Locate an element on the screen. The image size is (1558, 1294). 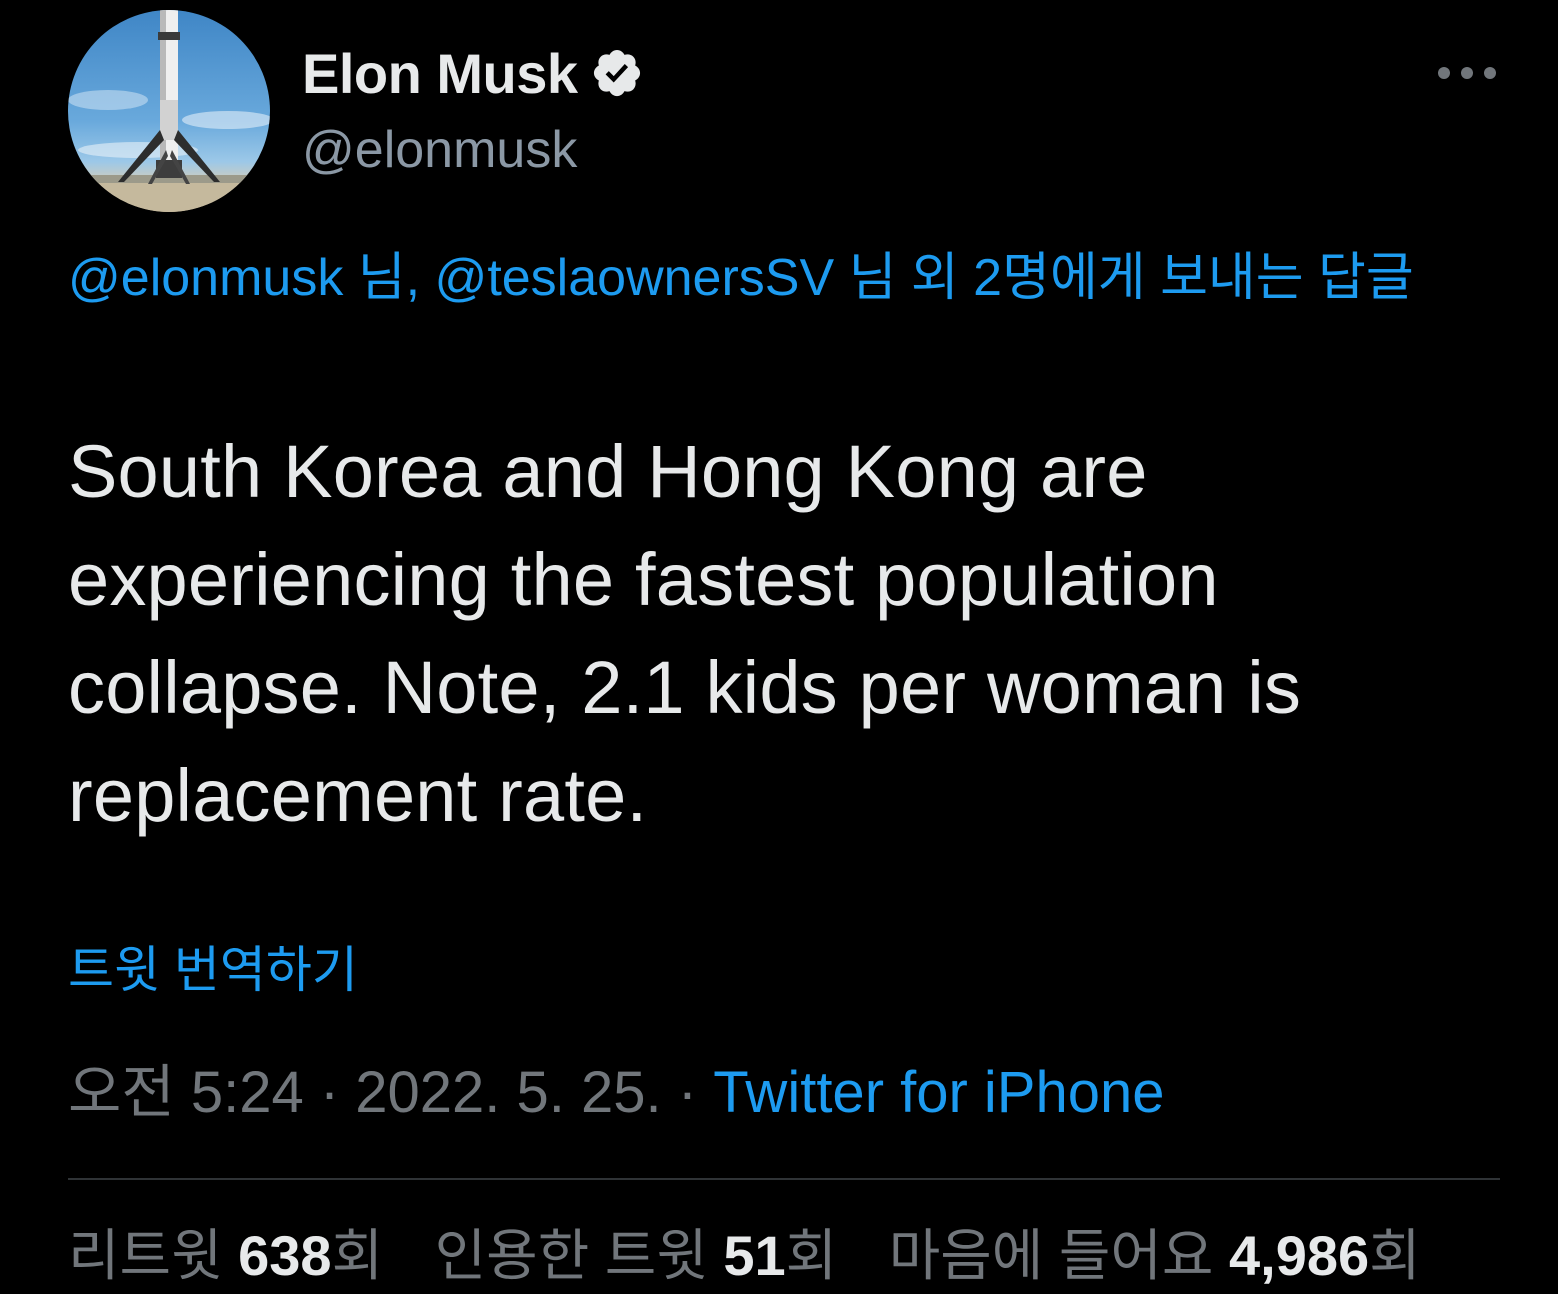
rocket-booster-image is located at coordinates (169, 111).